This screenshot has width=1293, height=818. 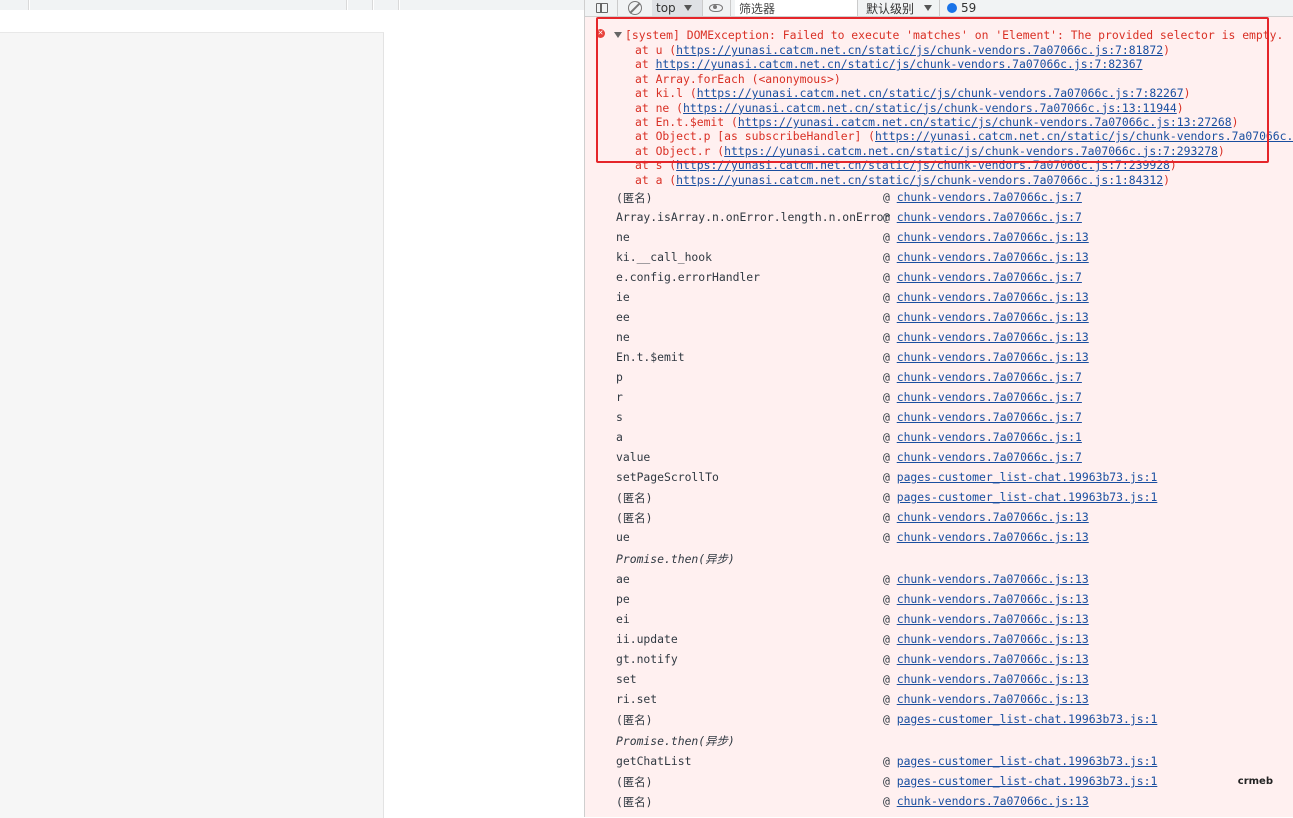 I want to click on trace-function: at Object.p [as subscribeHandler] (, so click(x=755, y=136).